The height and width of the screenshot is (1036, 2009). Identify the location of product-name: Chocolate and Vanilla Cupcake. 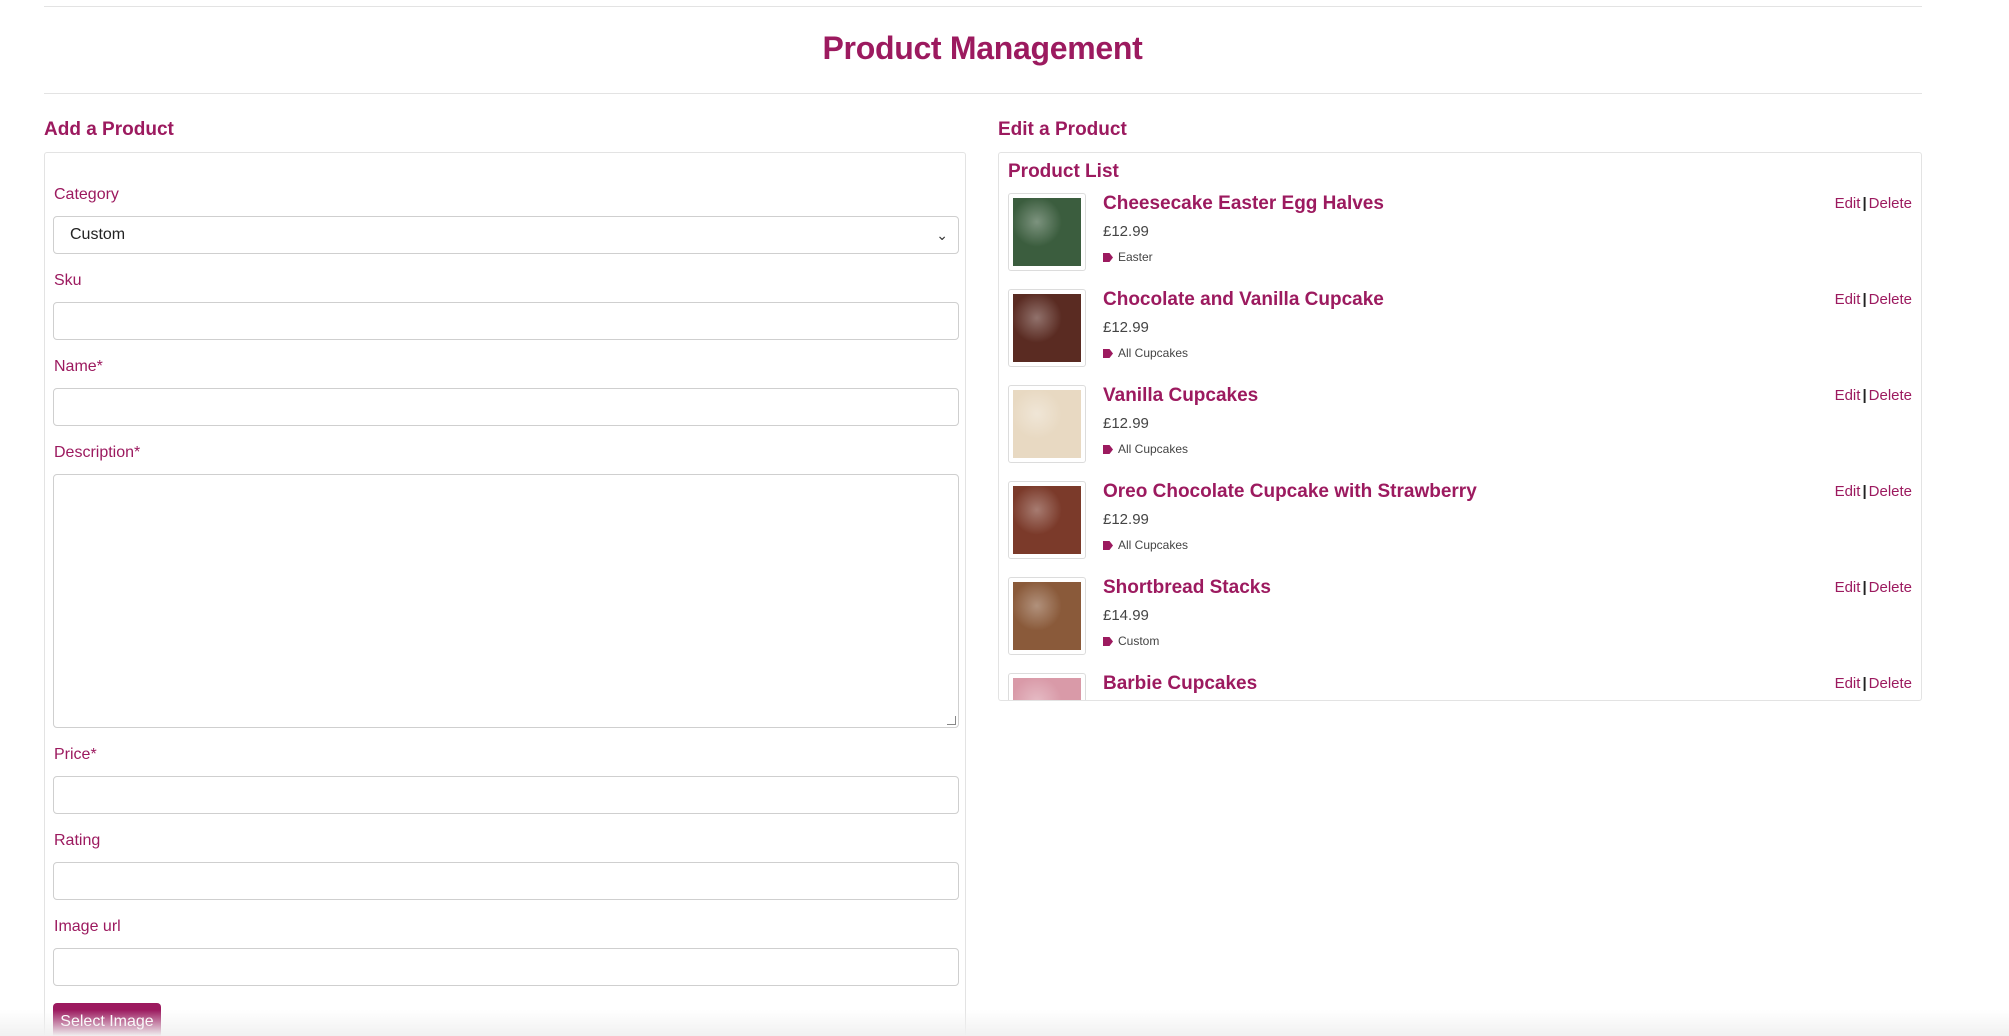
(1243, 299).